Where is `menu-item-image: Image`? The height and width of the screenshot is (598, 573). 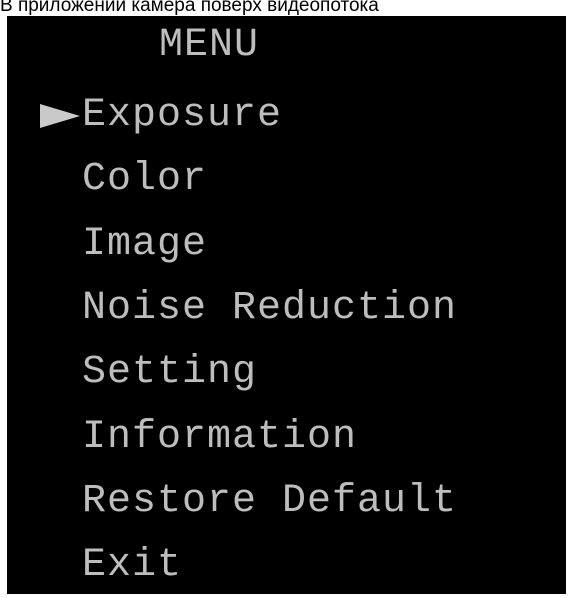 menu-item-image: Image is located at coordinates (286, 245).